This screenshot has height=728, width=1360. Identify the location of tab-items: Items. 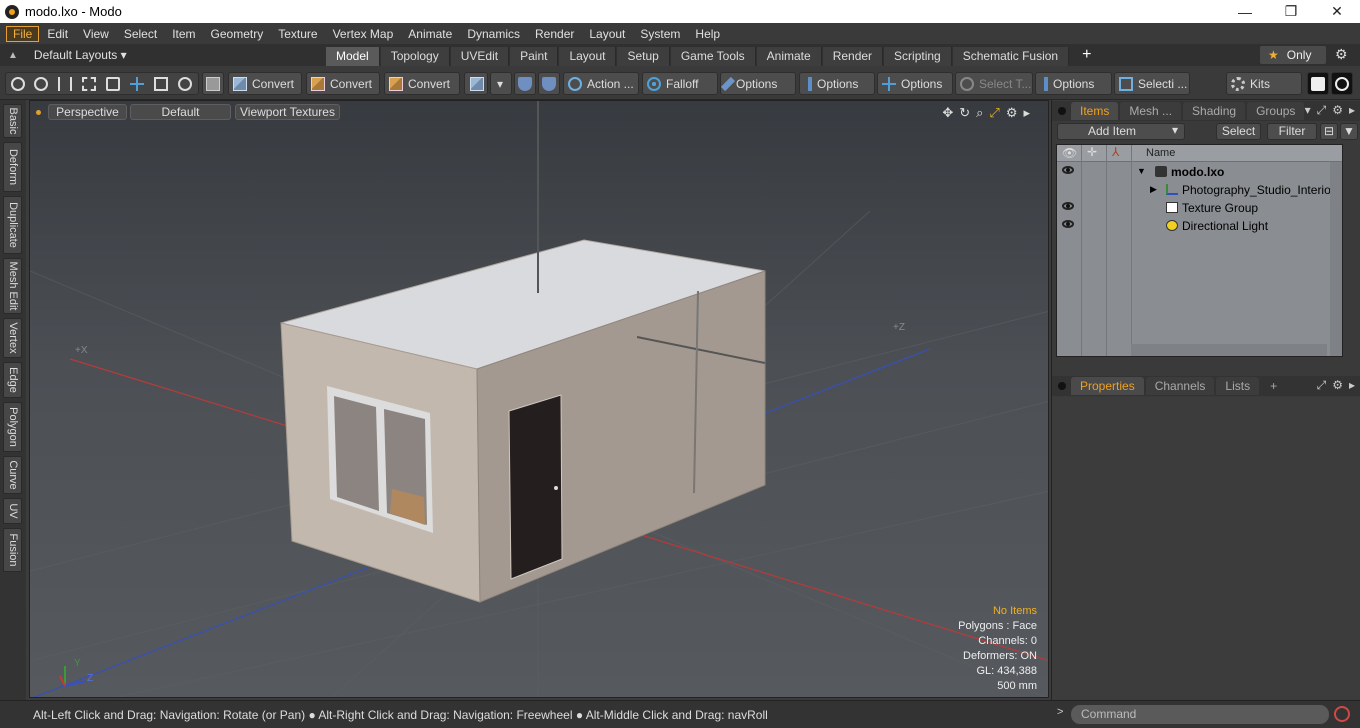
(1095, 111).